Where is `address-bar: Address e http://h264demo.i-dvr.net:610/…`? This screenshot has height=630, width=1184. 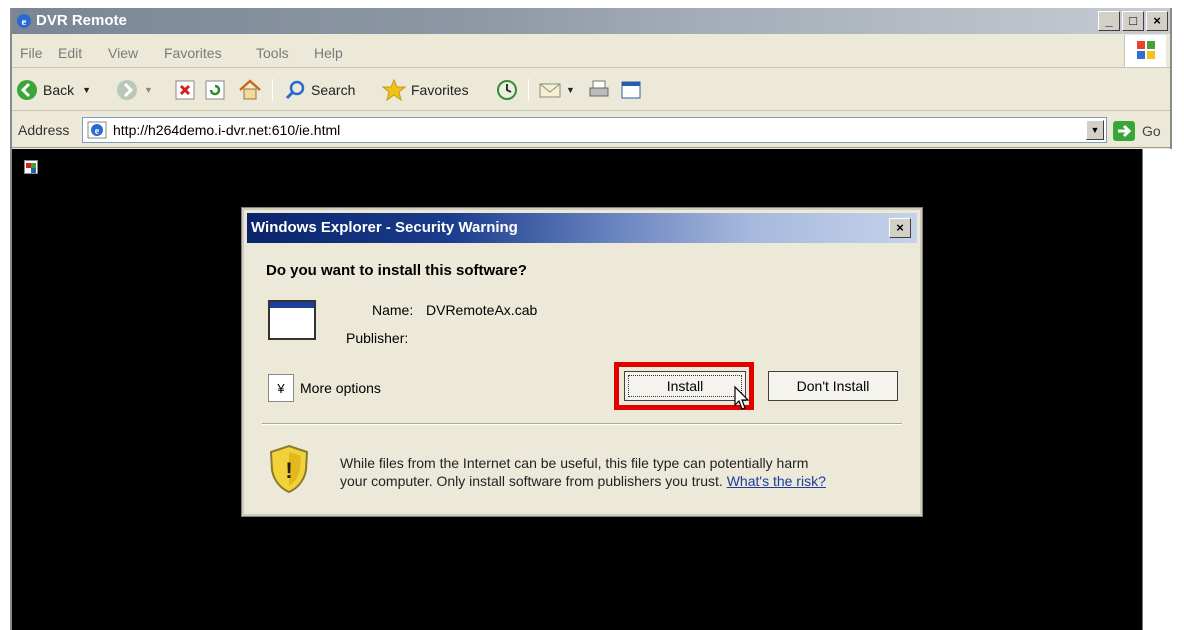
address-bar: Address e http://h264demo.i-dvr.net:610/… is located at coordinates (591, 130).